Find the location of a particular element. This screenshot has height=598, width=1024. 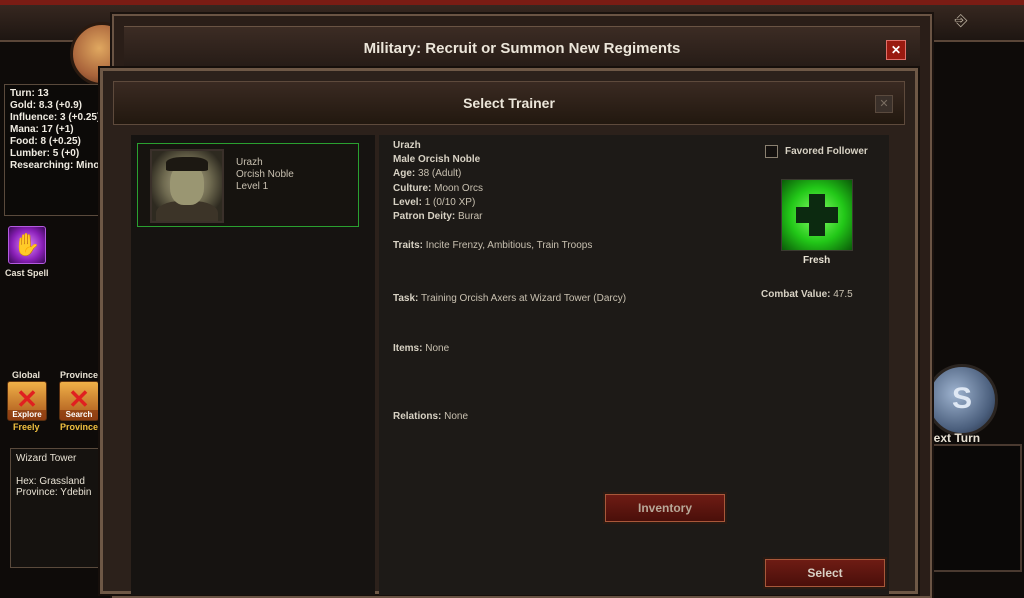

trainer-class: Orcish Noble is located at coordinates (265, 174).